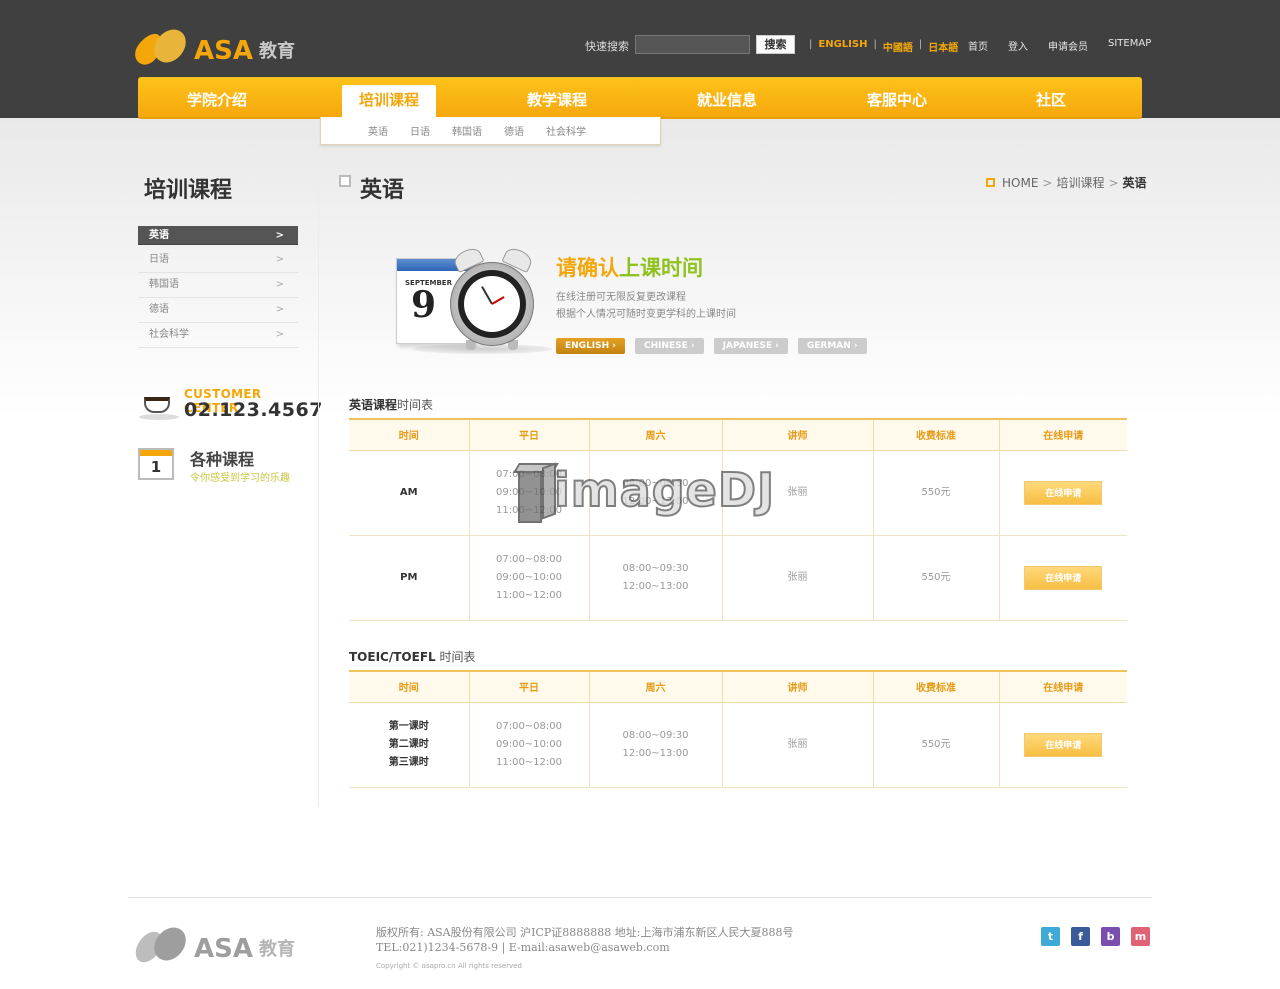 The image size is (1280, 989). Describe the element at coordinates (898, 46) in the screenshot. I see `lang-chinese: 中國語` at that location.